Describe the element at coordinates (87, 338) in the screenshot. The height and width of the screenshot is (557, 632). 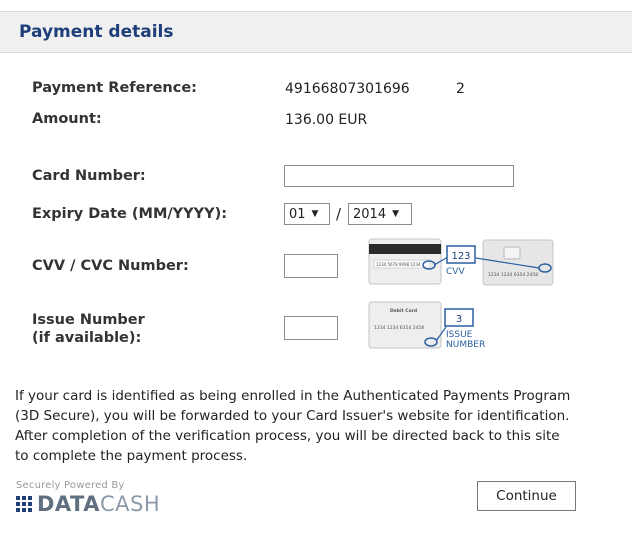
I see `issue-number-label-line2: (if available):` at that location.